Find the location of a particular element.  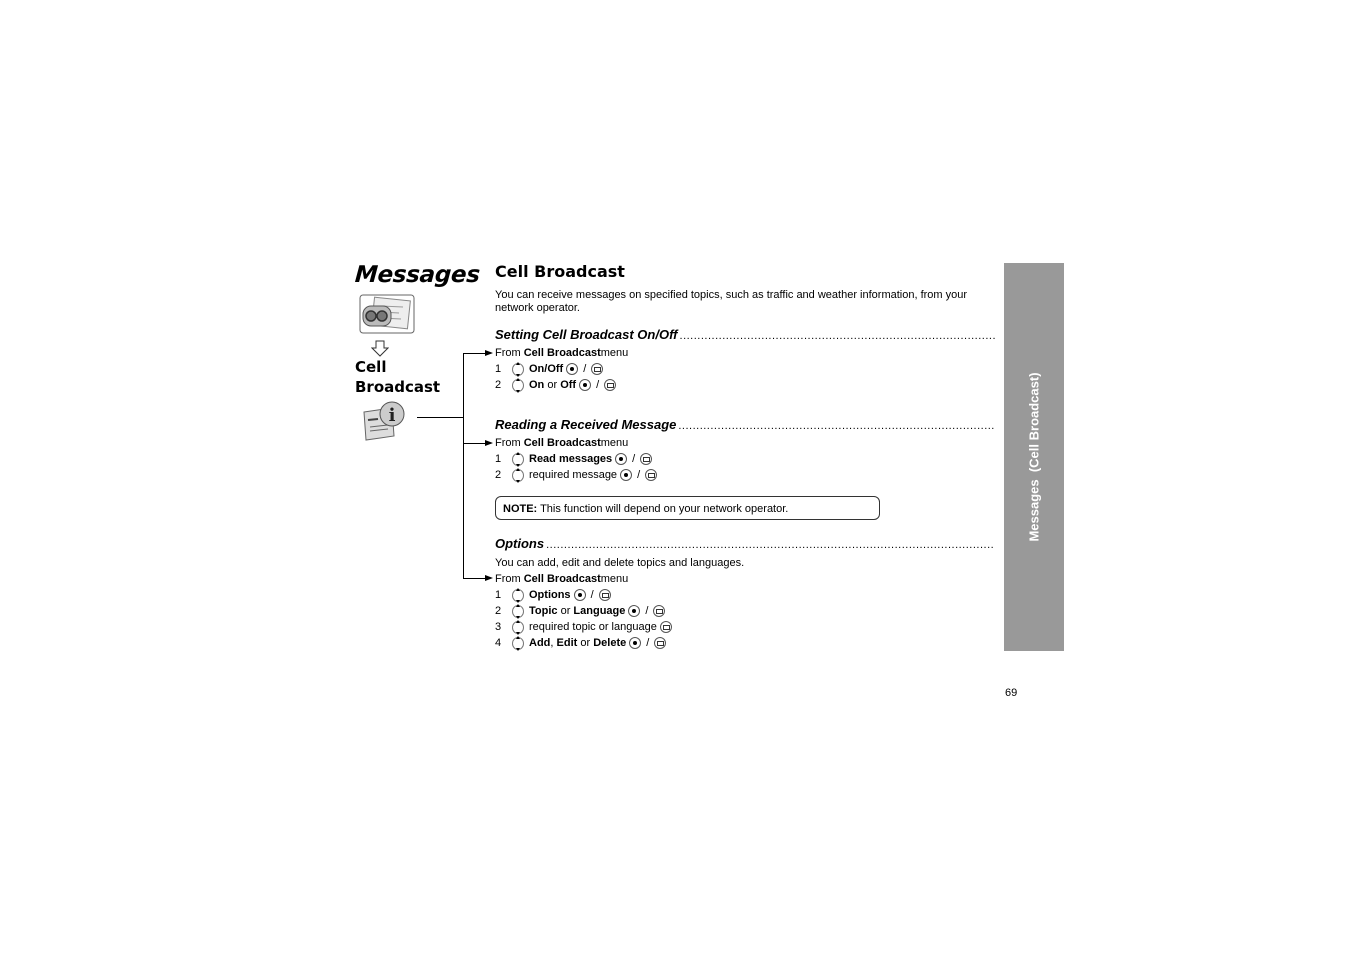

step-row: 2 required message / is located at coordinates (577, 475).